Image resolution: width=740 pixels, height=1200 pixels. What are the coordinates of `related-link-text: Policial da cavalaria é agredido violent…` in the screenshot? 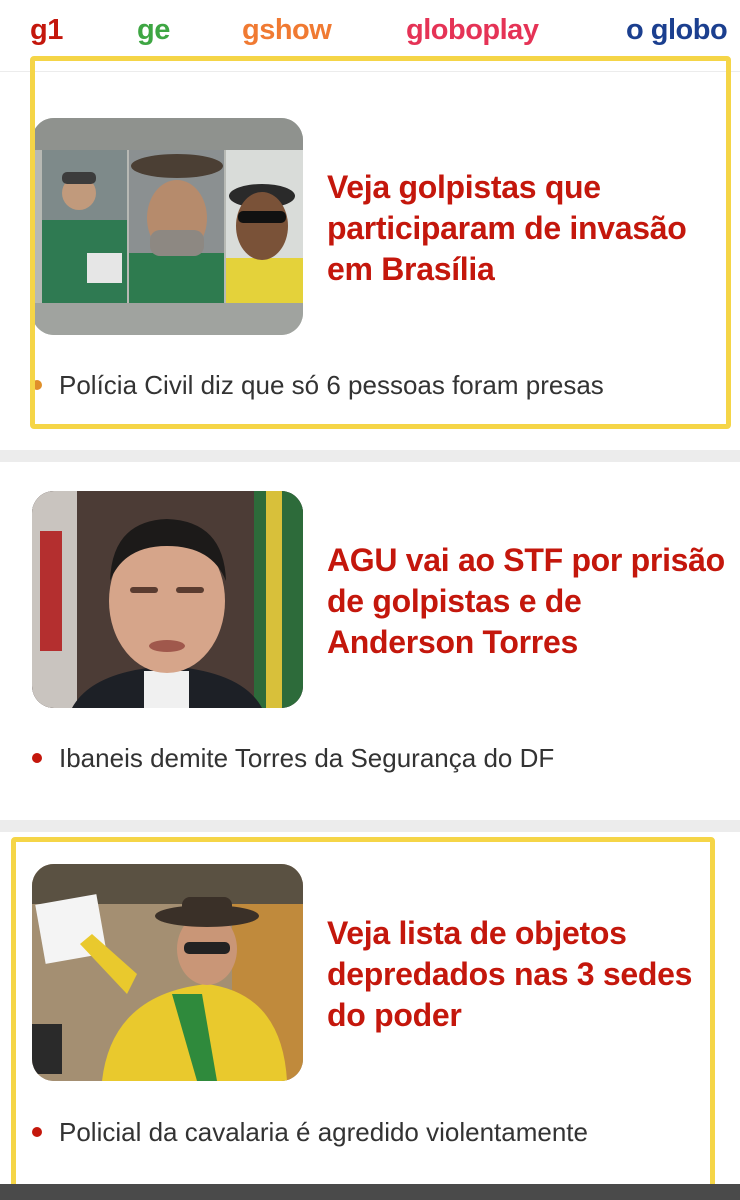 It's located at (323, 1132).